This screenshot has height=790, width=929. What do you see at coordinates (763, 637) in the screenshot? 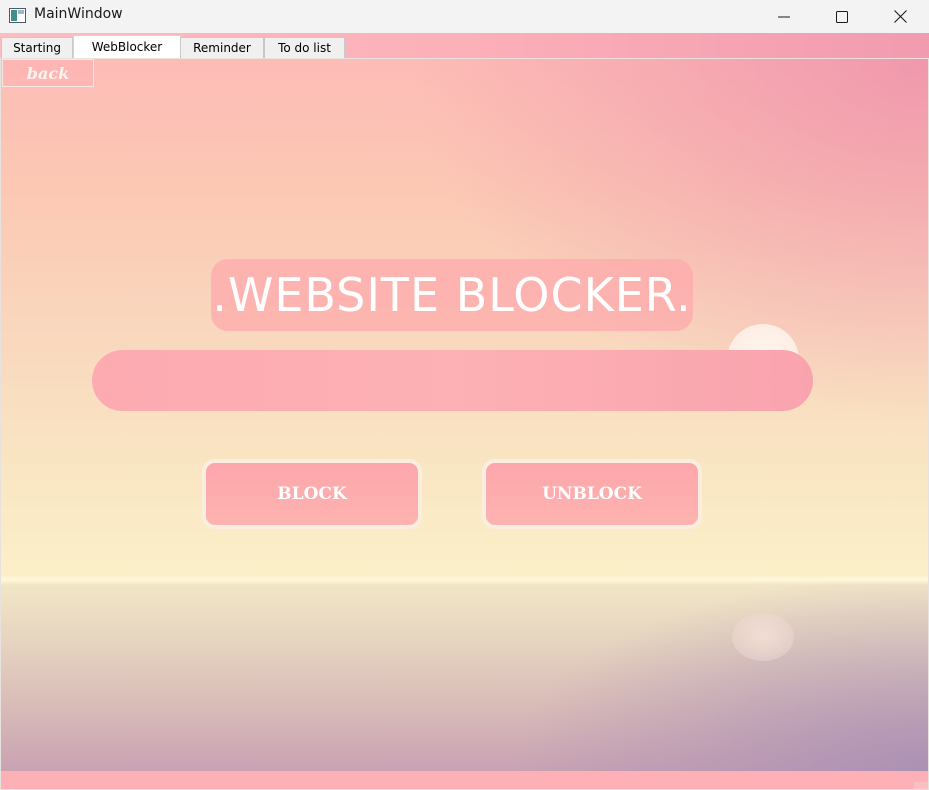
I see `sun-reflection-image` at bounding box center [763, 637].